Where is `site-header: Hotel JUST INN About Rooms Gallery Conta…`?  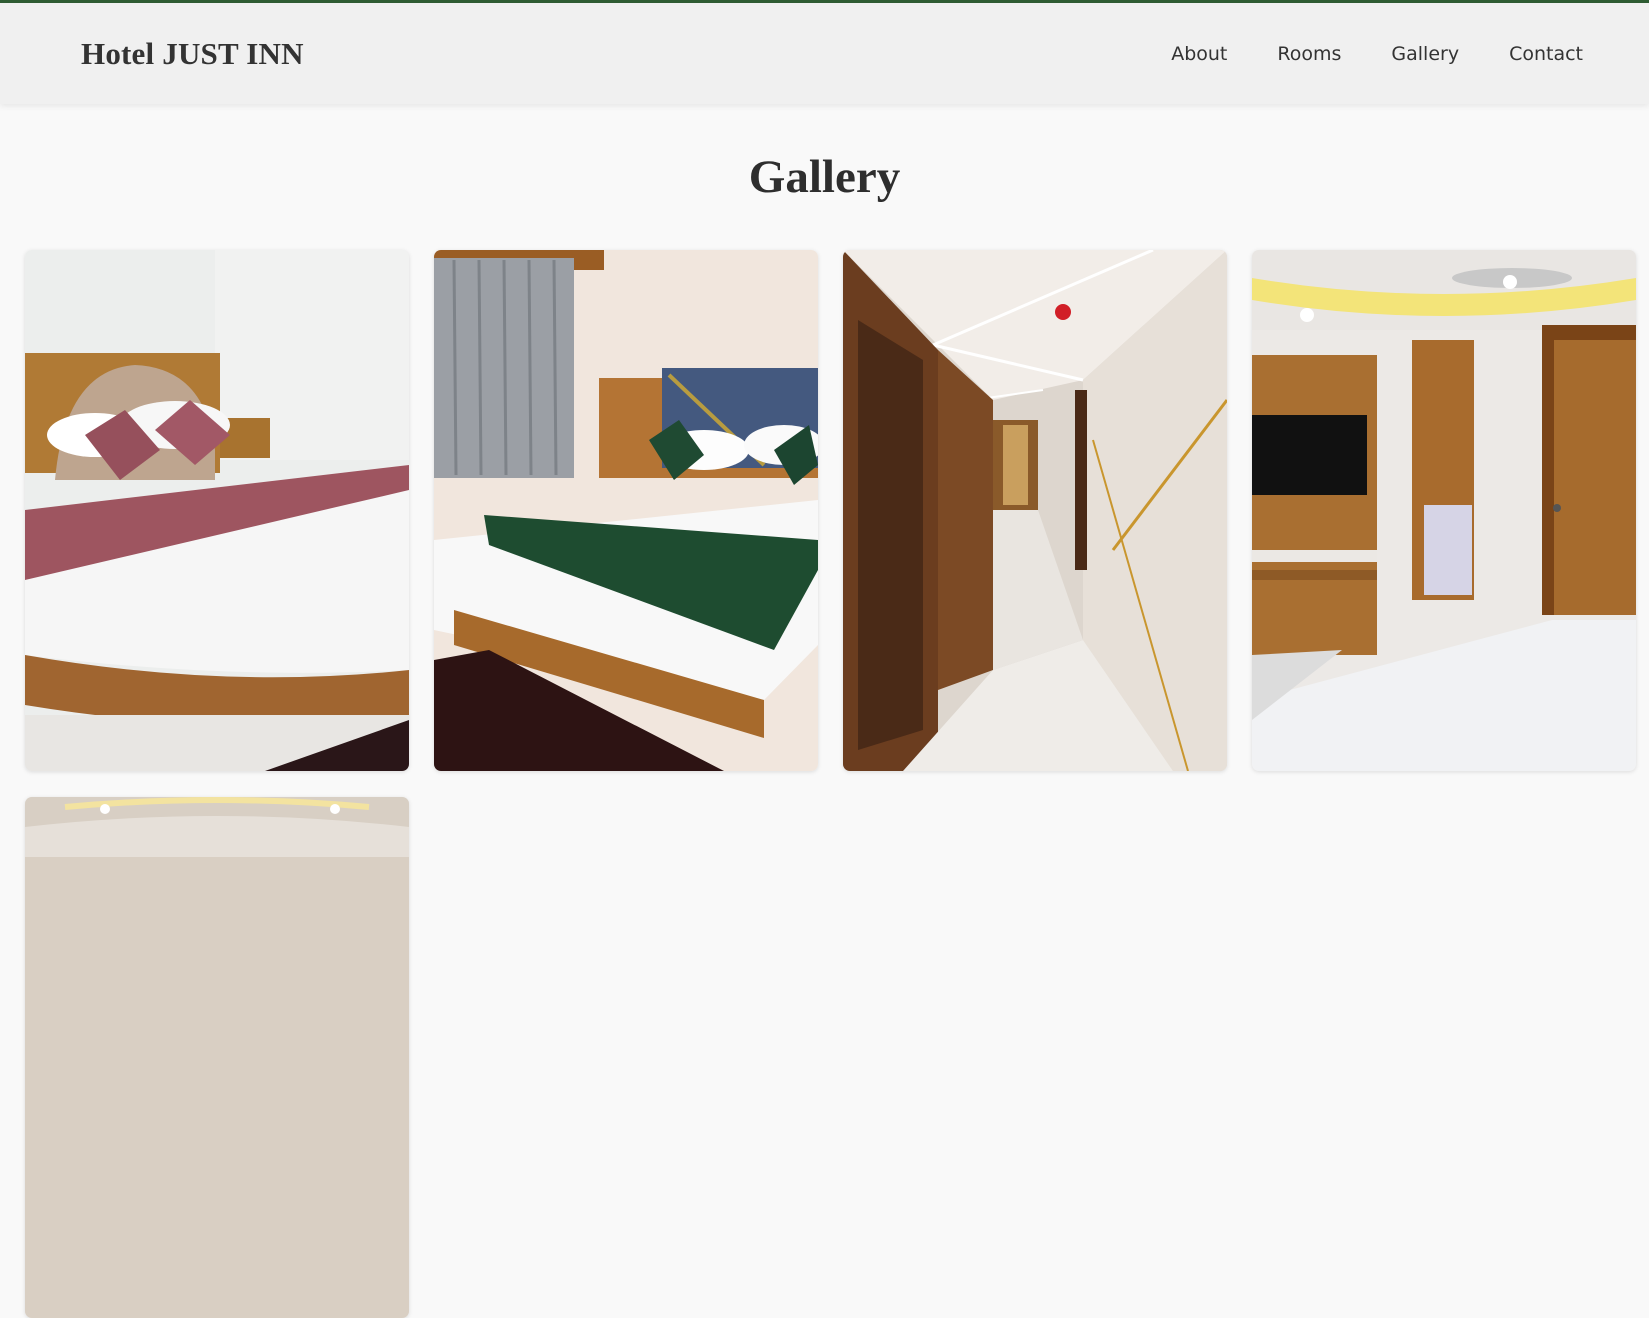 site-header: Hotel JUST INN About Rooms Gallery Conta… is located at coordinates (824, 53).